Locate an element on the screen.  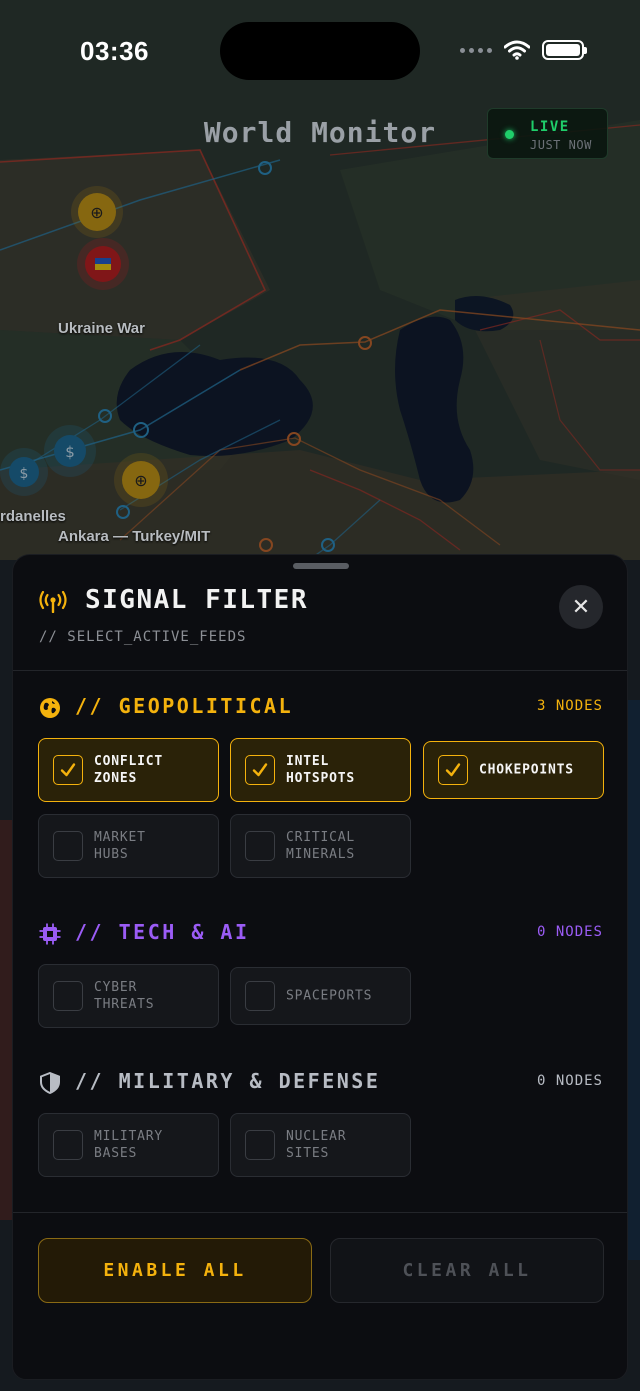
filter-label: MARKET HUBS is located at coordinates (120, 846).